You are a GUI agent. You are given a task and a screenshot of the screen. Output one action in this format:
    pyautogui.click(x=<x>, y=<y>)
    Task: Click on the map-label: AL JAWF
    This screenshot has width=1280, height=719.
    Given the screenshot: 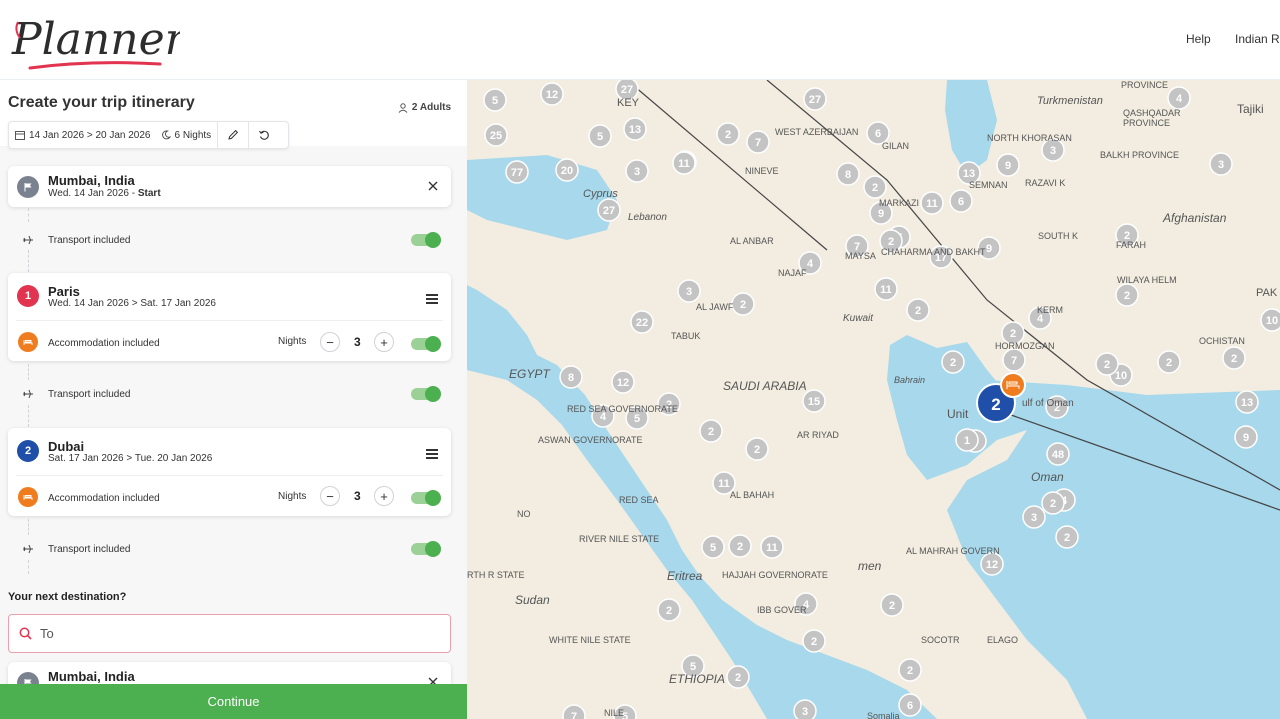 What is the action you would take?
    pyautogui.click(x=715, y=307)
    